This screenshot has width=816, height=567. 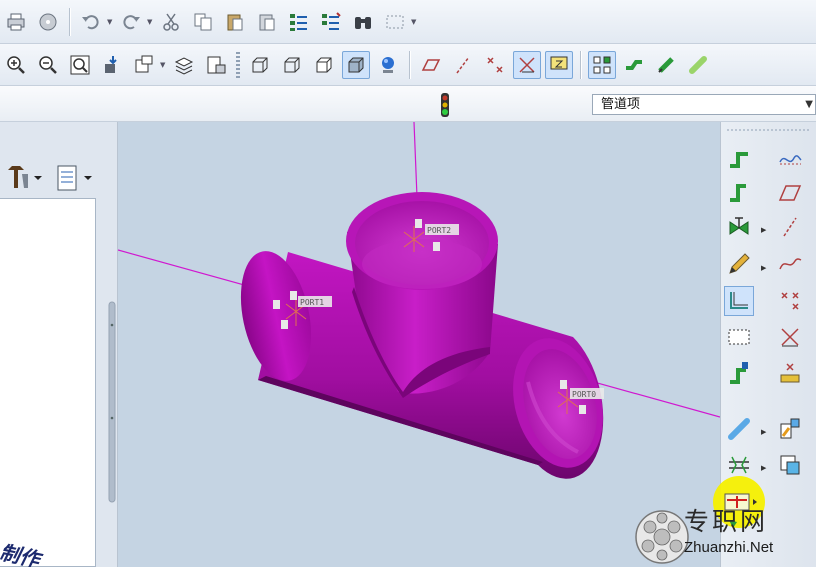 What do you see at coordinates (584, 394) in the screenshot?
I see `port-label: PORT0` at bounding box center [584, 394].